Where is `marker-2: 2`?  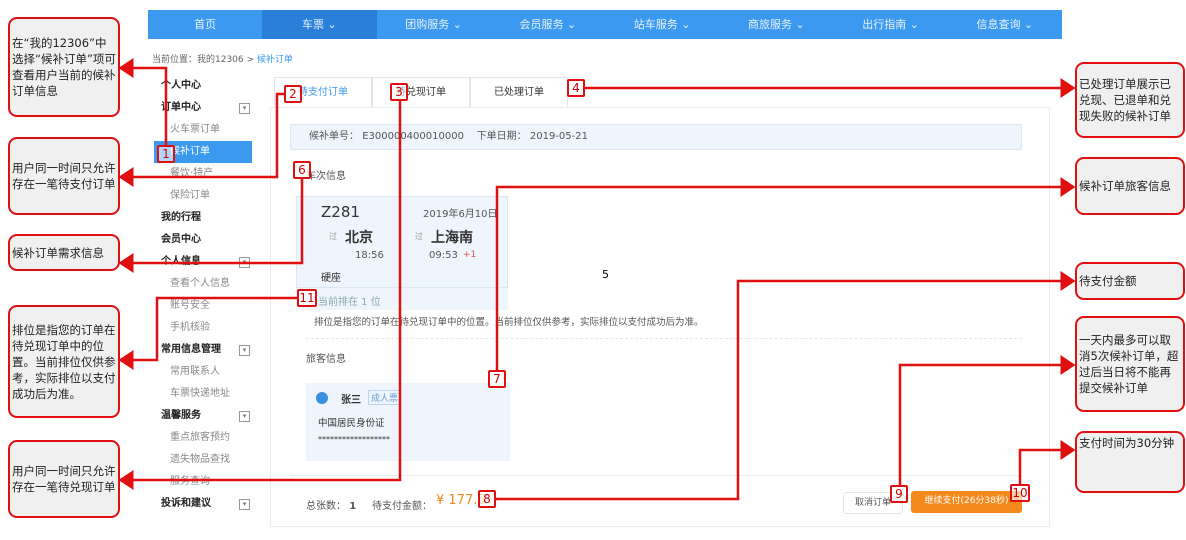
marker-2: 2 is located at coordinates (293, 94).